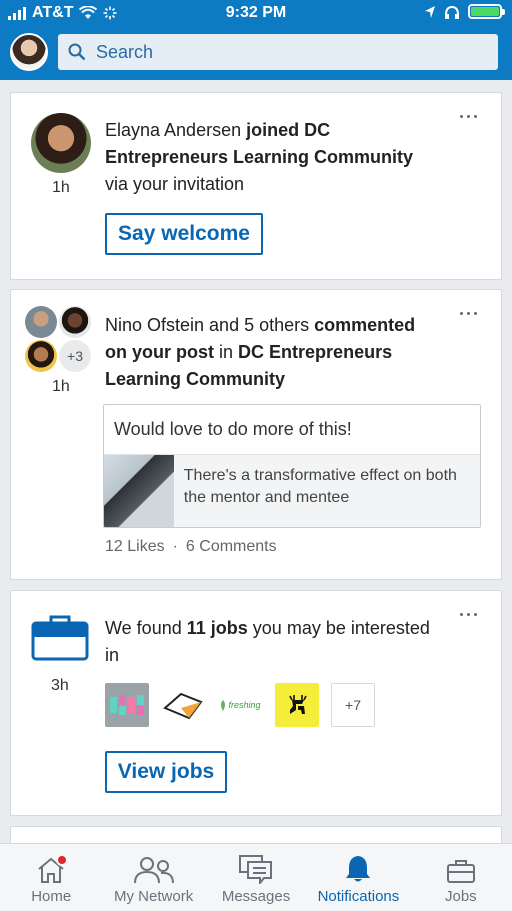 The width and height of the screenshot is (512, 911). I want to click on nav-label: Home, so click(51, 896).